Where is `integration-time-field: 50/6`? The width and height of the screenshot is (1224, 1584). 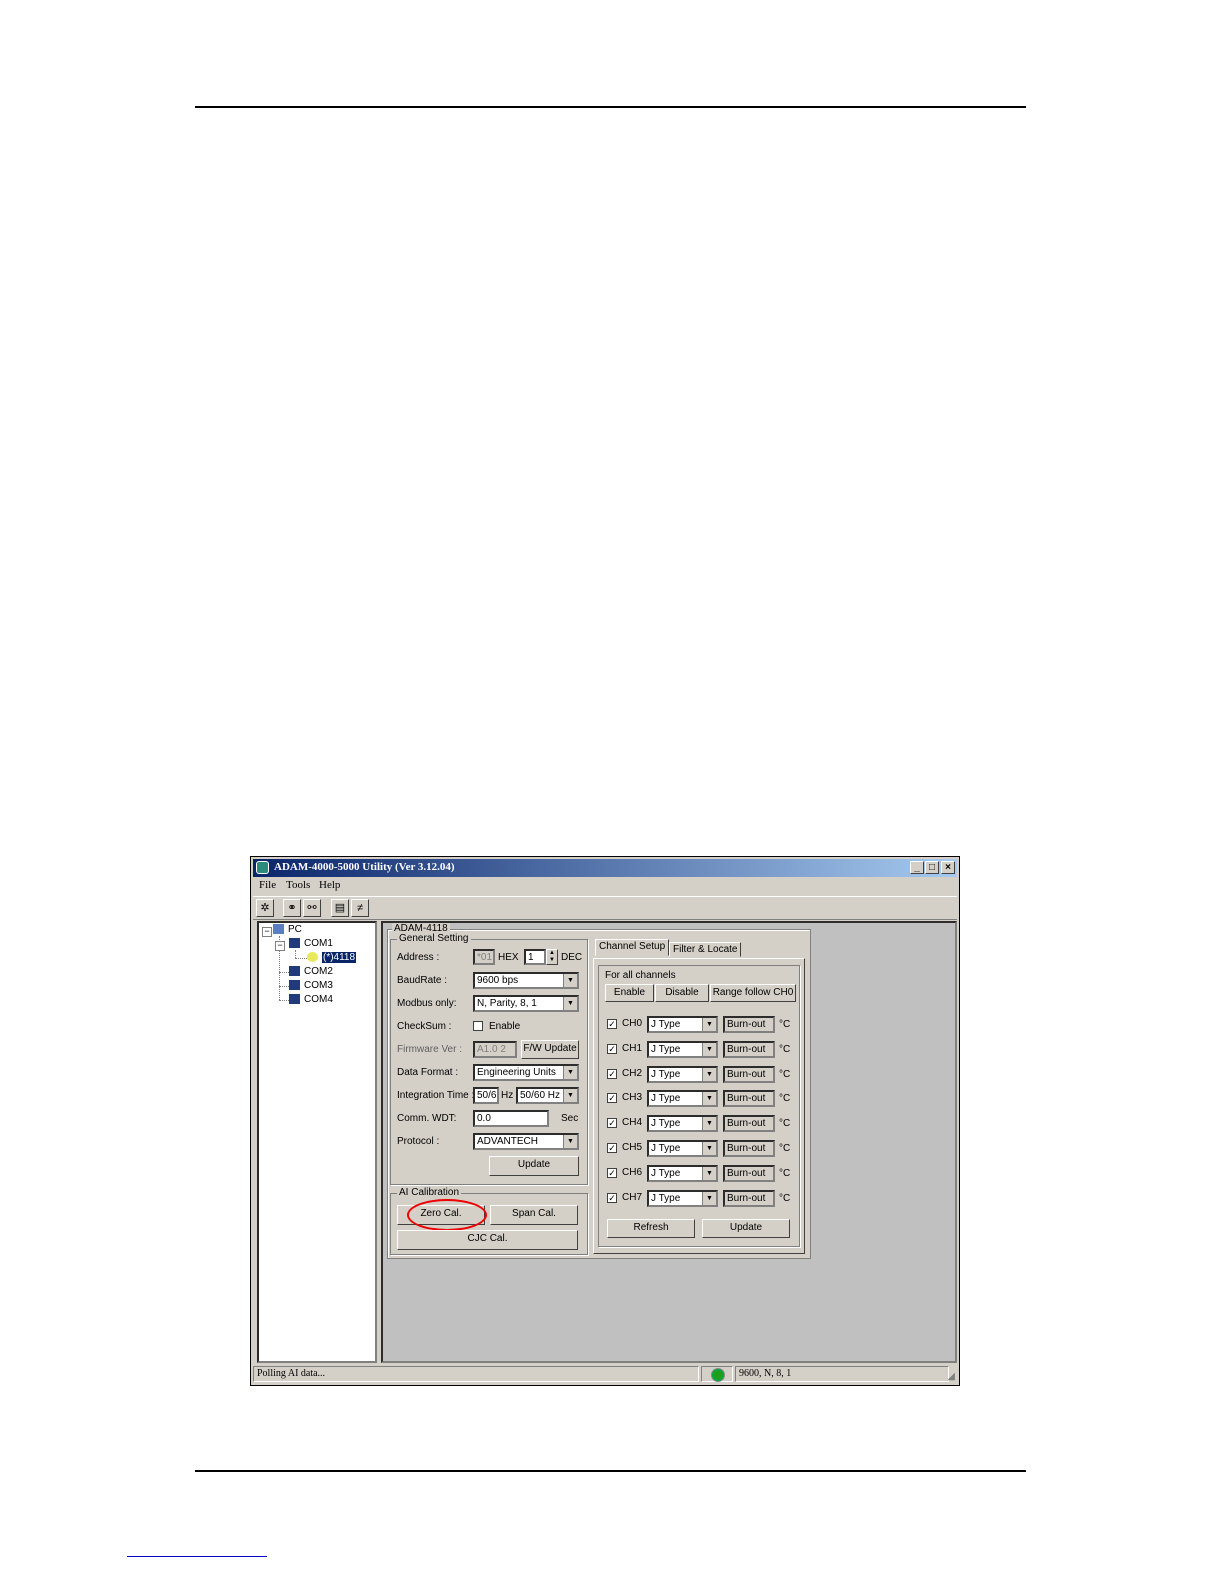 integration-time-field: 50/6 is located at coordinates (486, 1095).